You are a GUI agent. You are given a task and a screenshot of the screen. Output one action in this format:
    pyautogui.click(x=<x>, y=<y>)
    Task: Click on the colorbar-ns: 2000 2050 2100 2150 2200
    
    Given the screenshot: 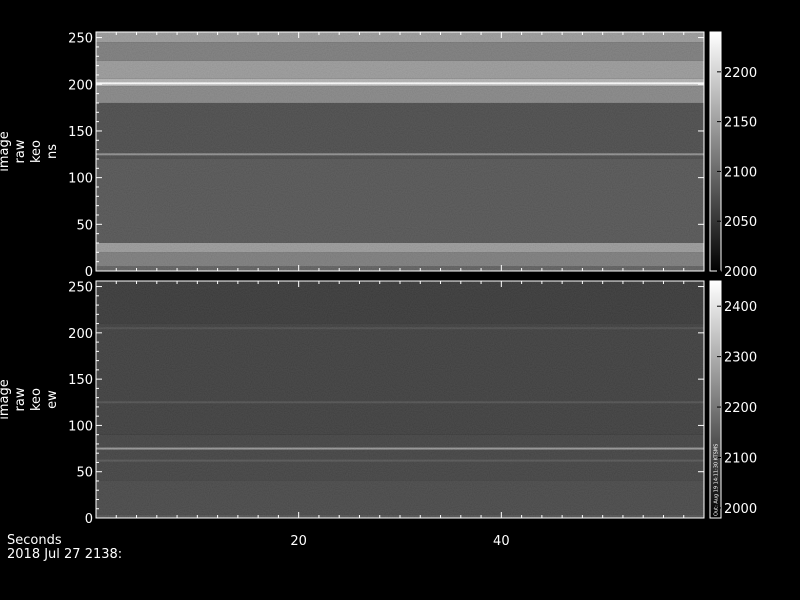 What is the action you would take?
    pyautogui.click(x=733, y=155)
    